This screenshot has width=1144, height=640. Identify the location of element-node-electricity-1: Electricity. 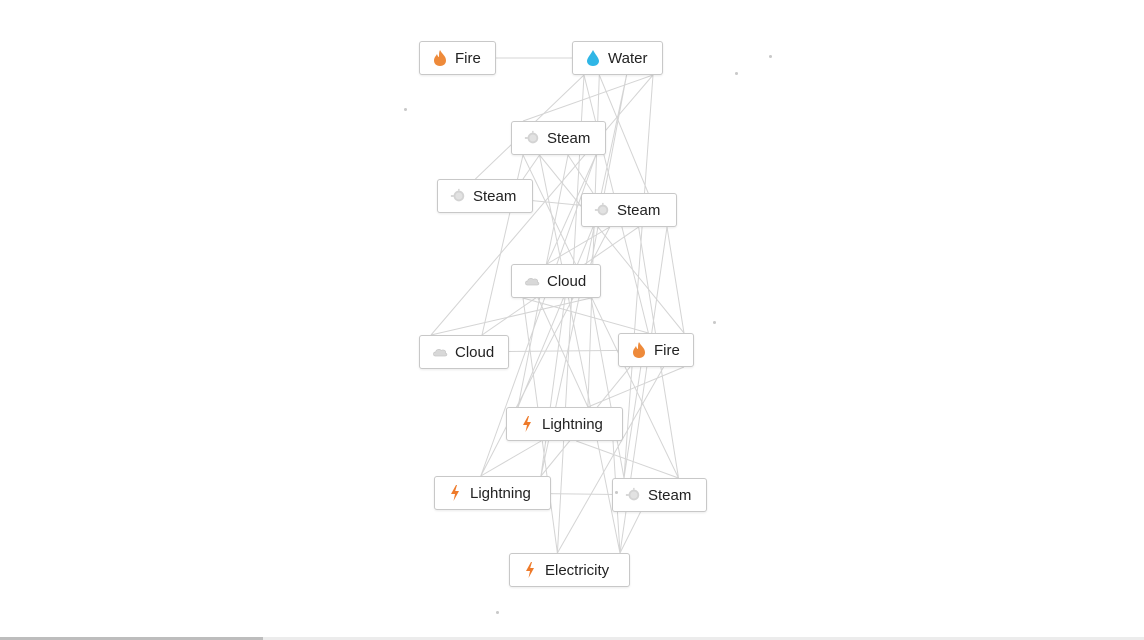
(569, 570).